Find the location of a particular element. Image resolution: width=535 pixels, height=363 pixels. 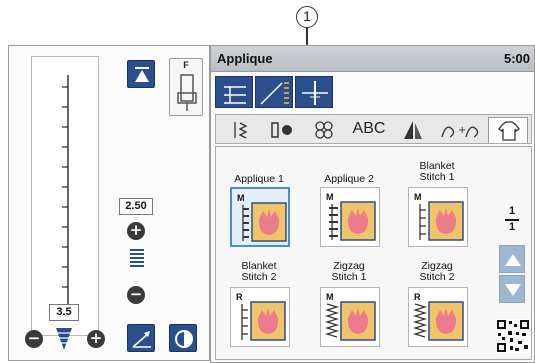

page-up-button is located at coordinates (512, 259).